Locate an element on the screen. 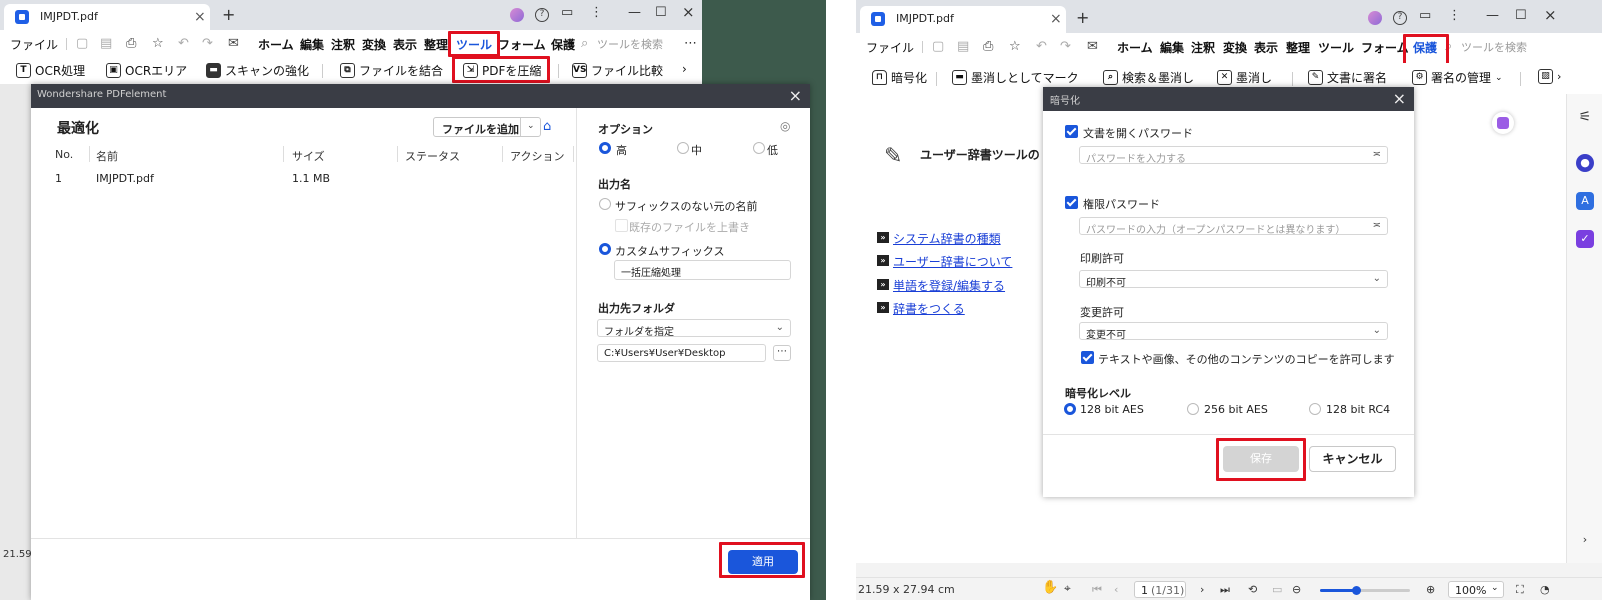 This screenshot has height=600, width=1602. ocr-area-button: ▣ OCRエリア is located at coordinates (146, 70).